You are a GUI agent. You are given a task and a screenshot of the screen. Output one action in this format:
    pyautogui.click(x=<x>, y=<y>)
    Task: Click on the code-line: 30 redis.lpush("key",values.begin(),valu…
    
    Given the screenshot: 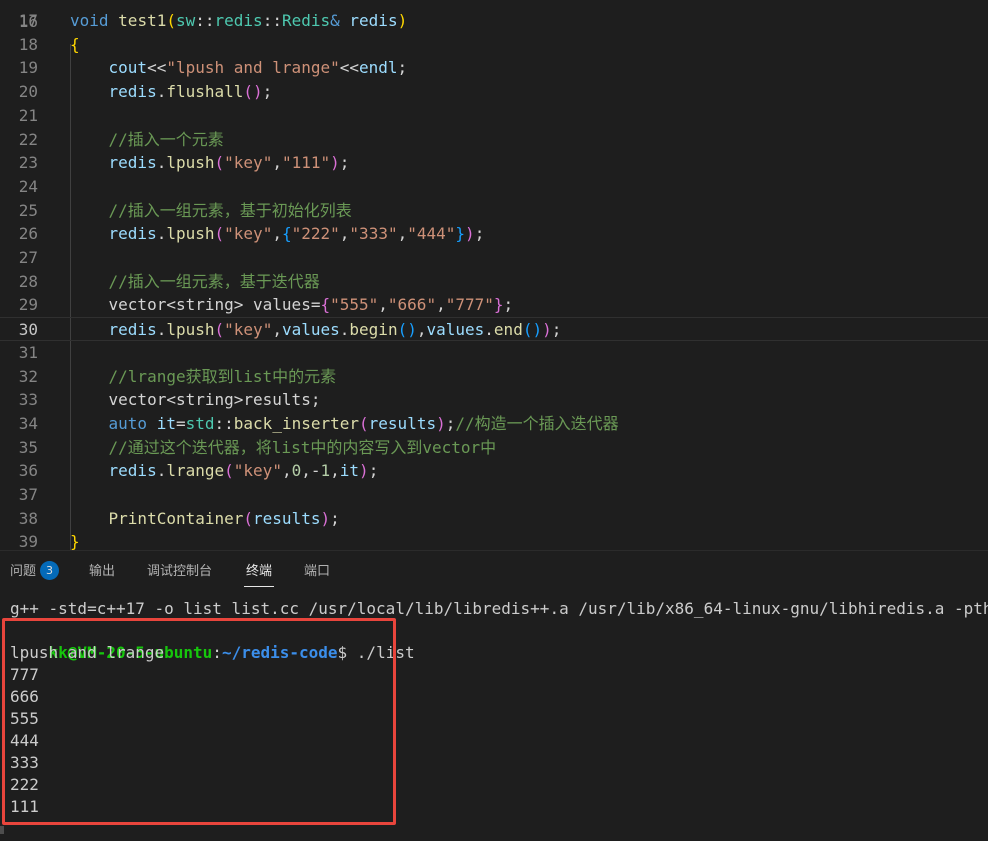 What is the action you would take?
    pyautogui.click(x=494, y=329)
    